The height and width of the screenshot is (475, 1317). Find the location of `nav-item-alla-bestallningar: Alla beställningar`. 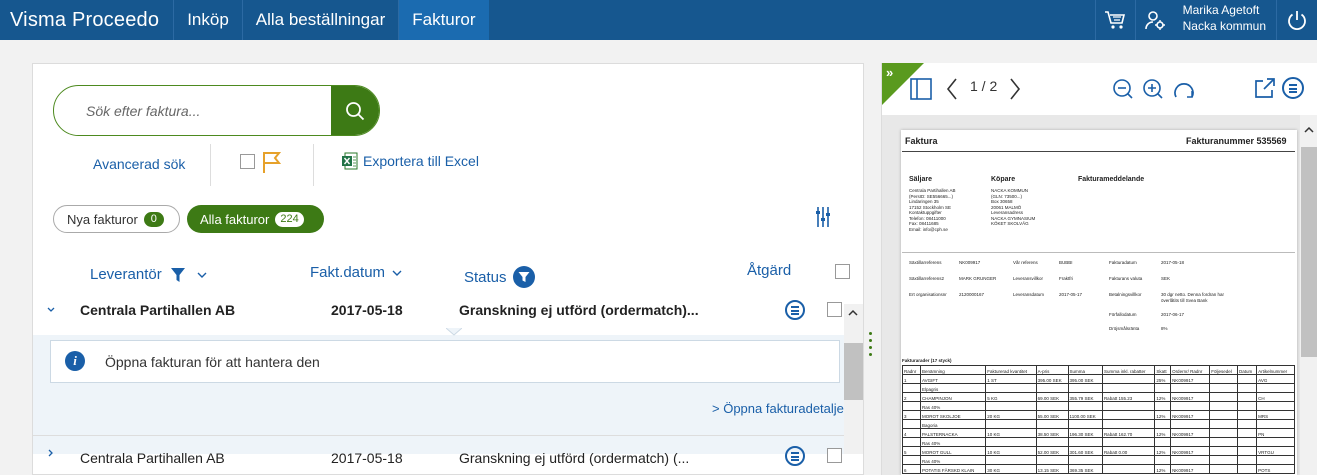

nav-item-alla-bestallningar: Alla beställningar is located at coordinates (319, 20).